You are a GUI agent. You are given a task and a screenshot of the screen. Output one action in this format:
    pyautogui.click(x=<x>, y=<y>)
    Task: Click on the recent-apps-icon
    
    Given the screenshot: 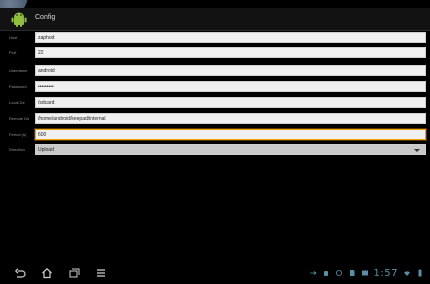 What is the action you would take?
    pyautogui.click(x=74, y=273)
    